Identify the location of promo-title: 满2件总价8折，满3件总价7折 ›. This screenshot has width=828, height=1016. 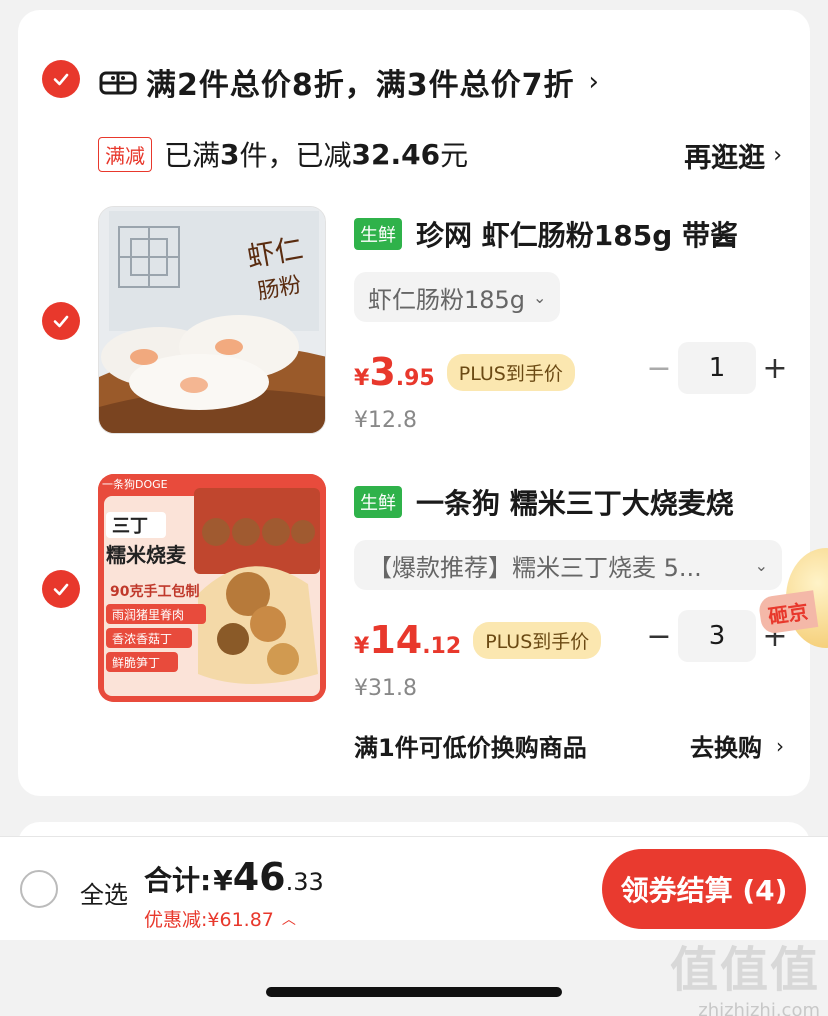
(349, 82).